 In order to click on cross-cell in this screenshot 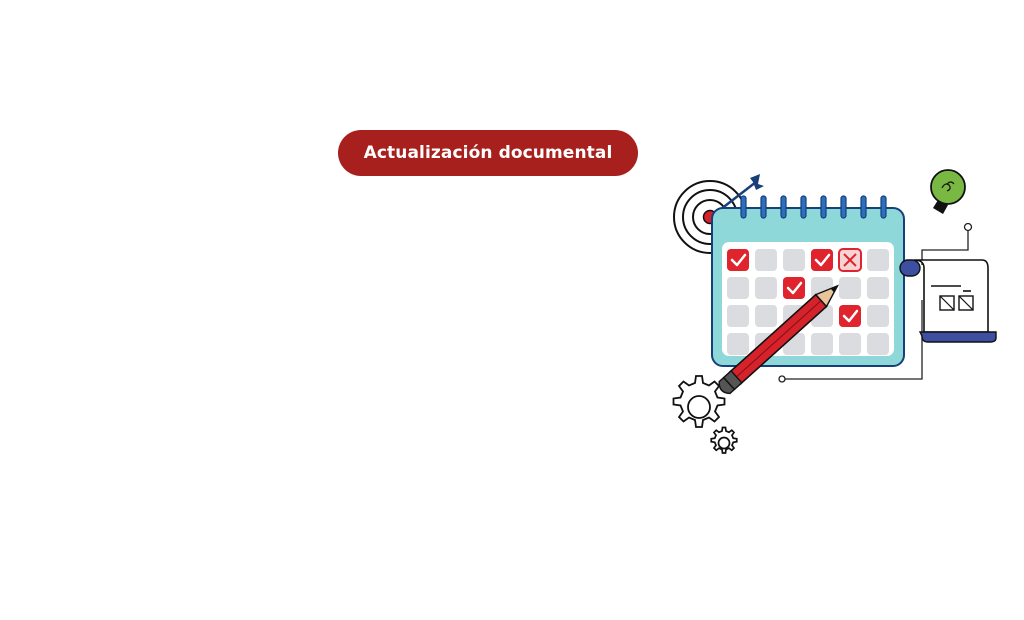, I will do `click(850, 260)`.